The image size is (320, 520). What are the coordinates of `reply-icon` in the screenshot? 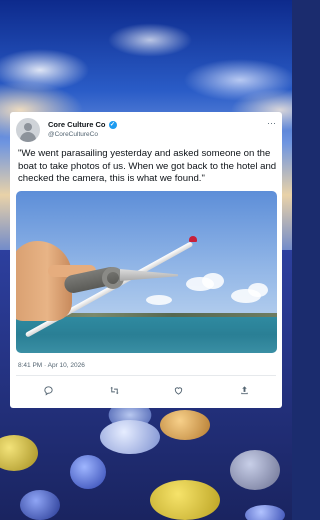 It's located at (48, 390).